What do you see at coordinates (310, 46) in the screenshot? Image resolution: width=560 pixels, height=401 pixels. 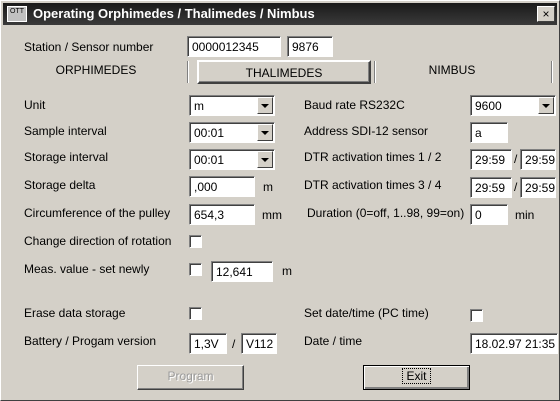 I see `sensor-number-field: 9876` at bounding box center [310, 46].